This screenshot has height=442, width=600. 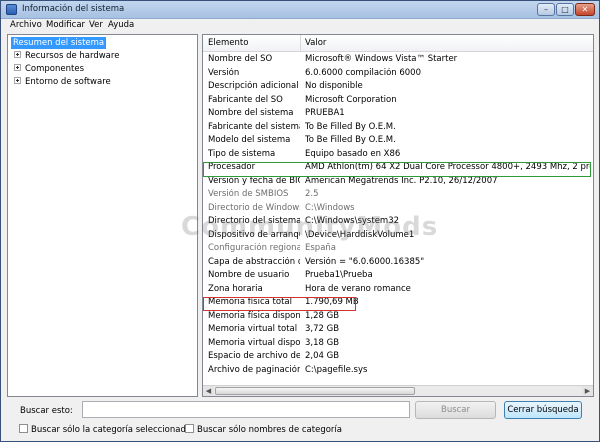 I want to click on menu-modificar: Modificar, so click(x=65, y=25).